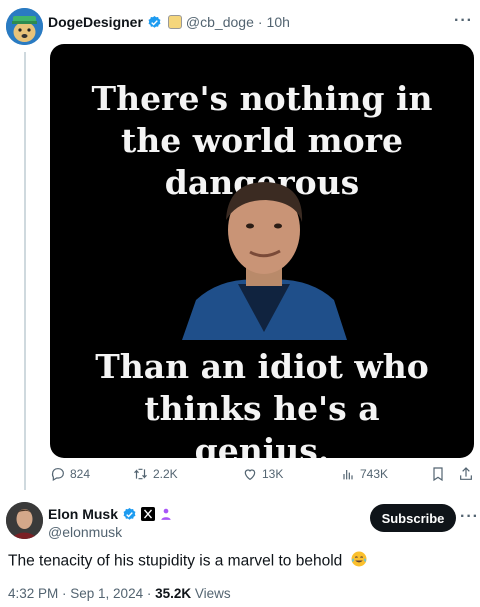 This screenshot has width=480, height=607. I want to click on post-time: 10h, so click(278, 22).